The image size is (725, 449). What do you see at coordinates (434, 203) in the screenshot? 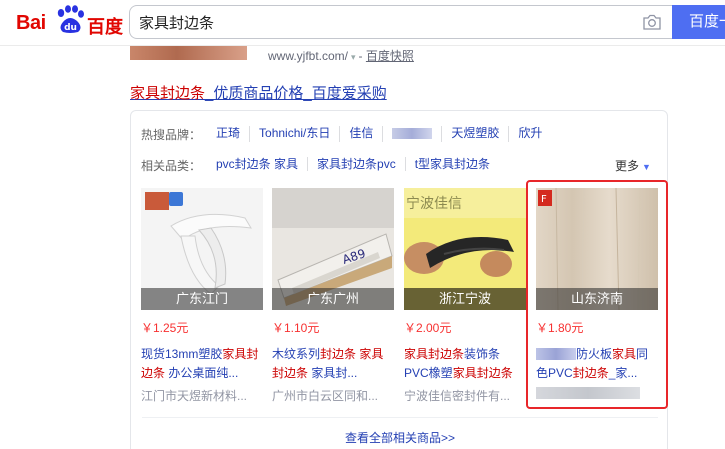
I see `image-overlay-text: 宁波佳信` at bounding box center [434, 203].